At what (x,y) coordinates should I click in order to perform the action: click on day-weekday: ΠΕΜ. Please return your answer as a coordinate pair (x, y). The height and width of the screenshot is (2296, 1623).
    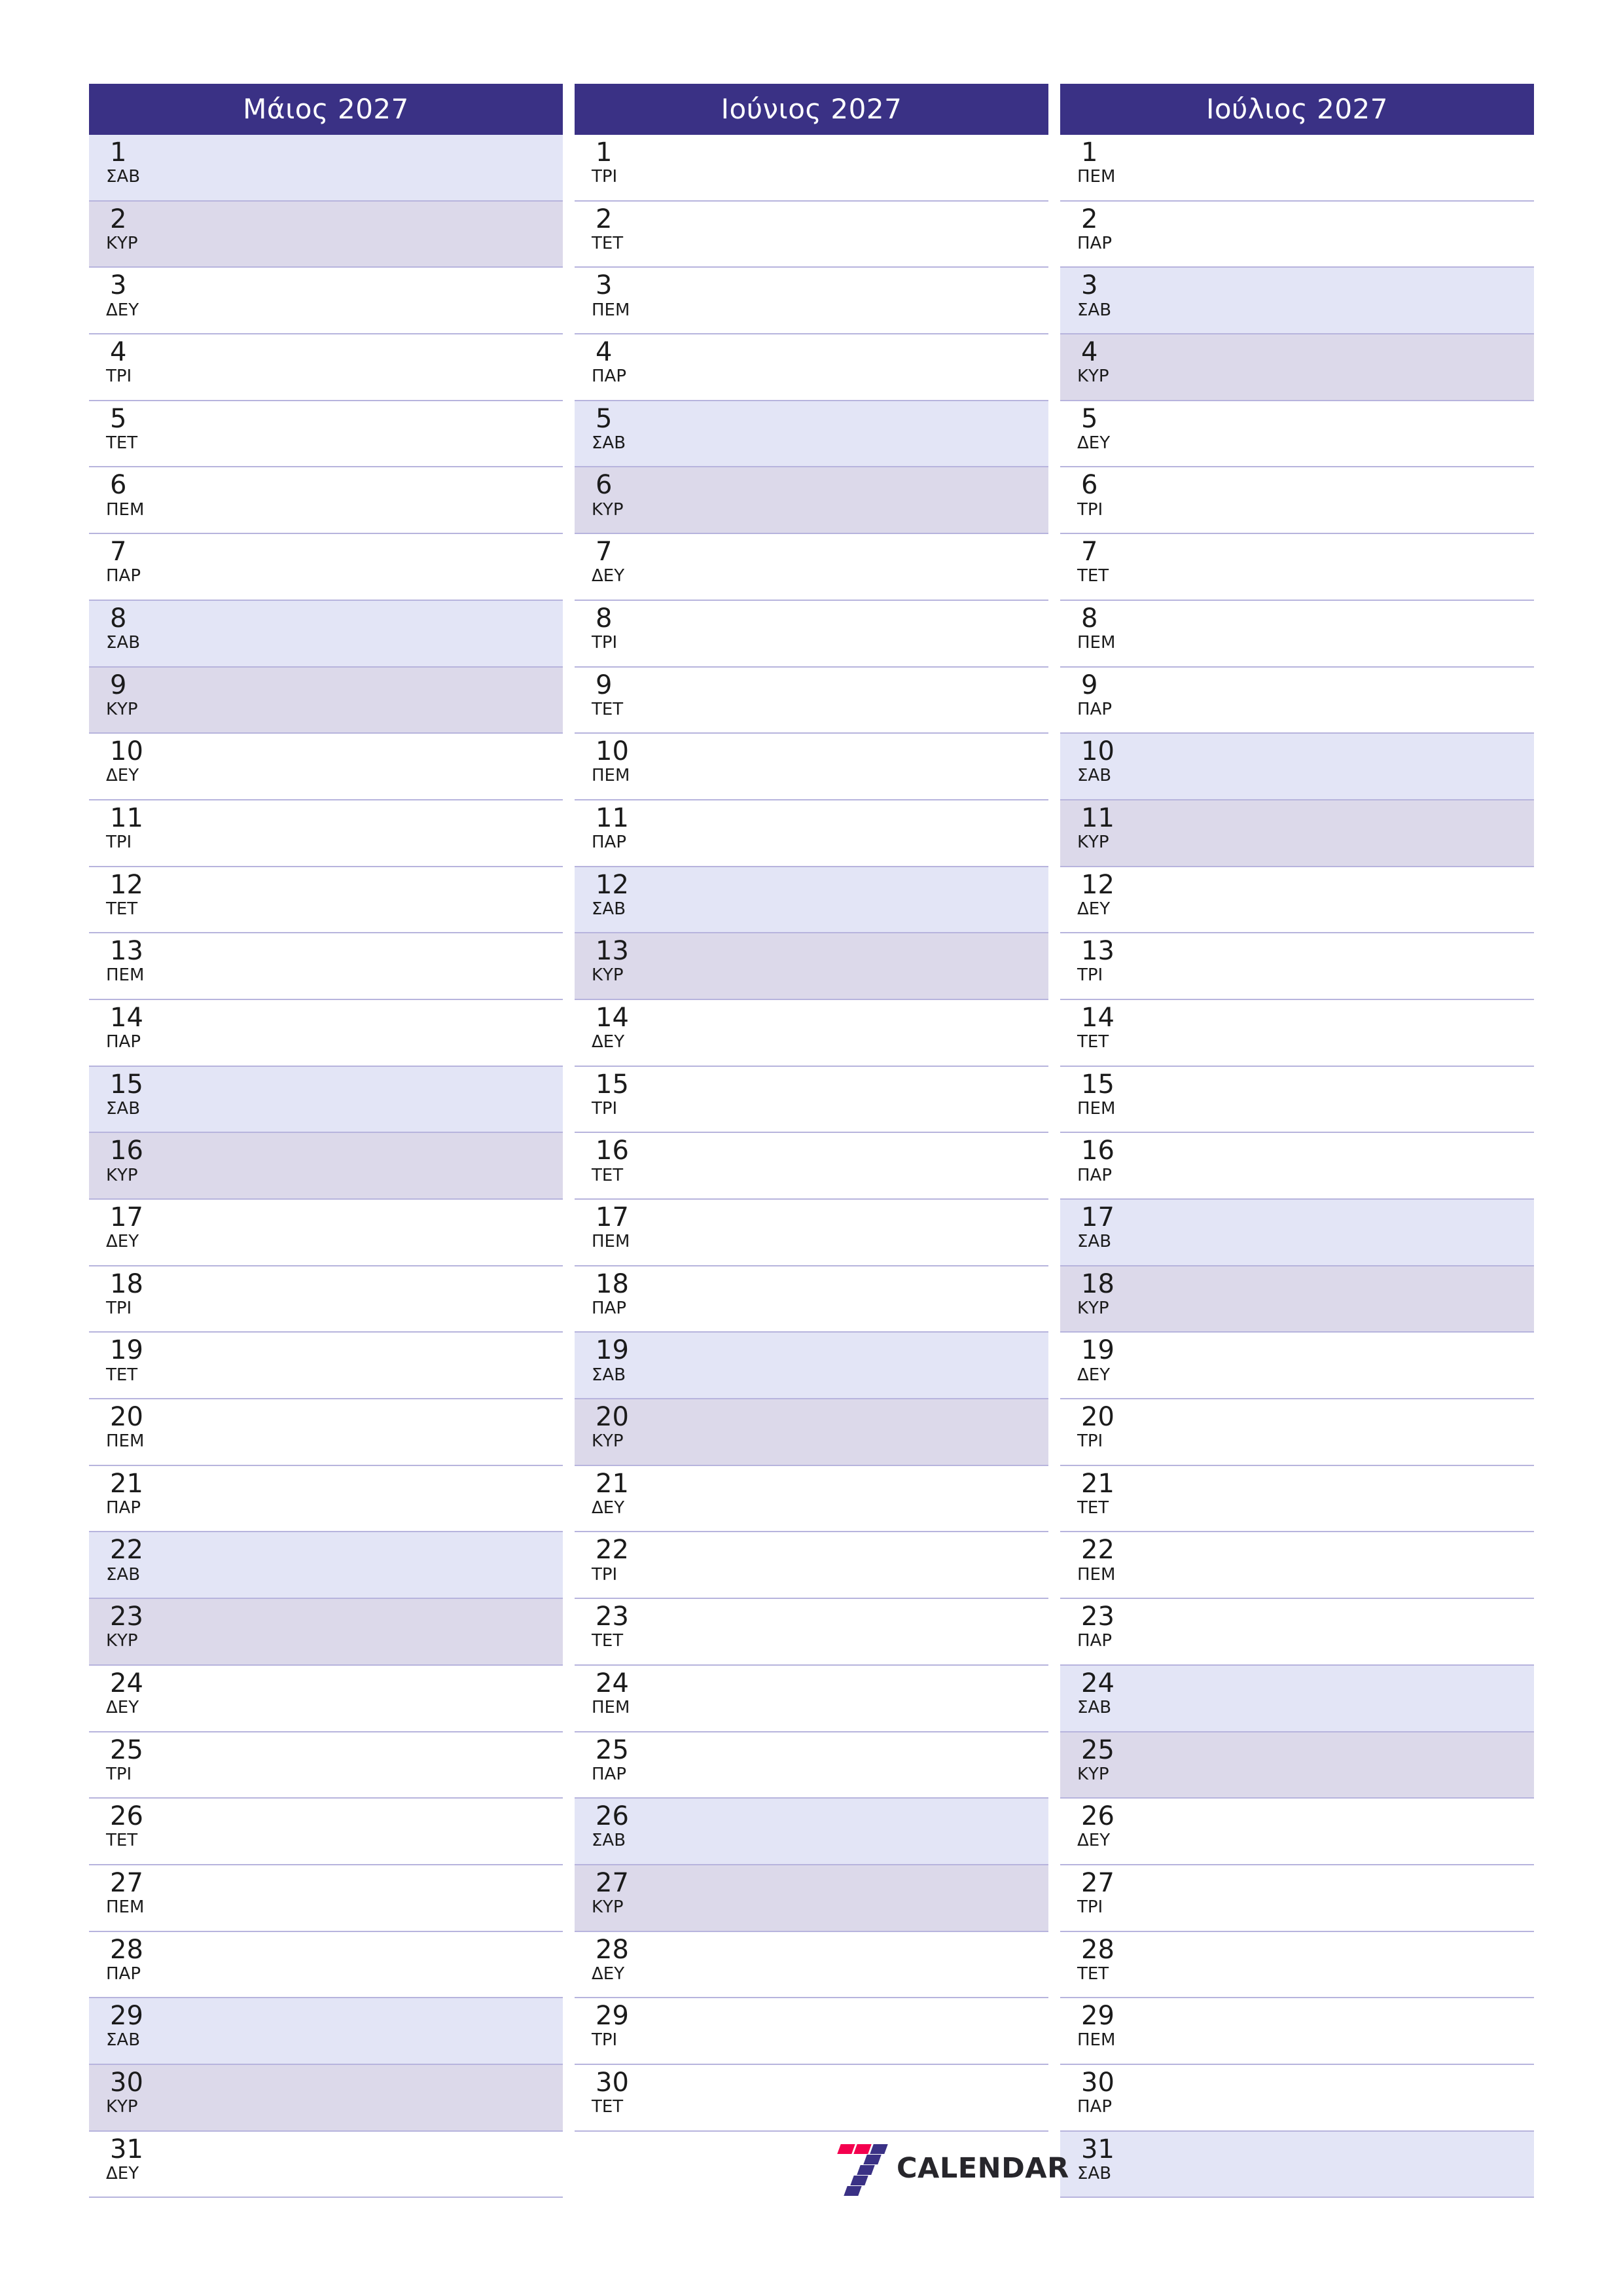
    Looking at the image, I should click on (126, 1441).